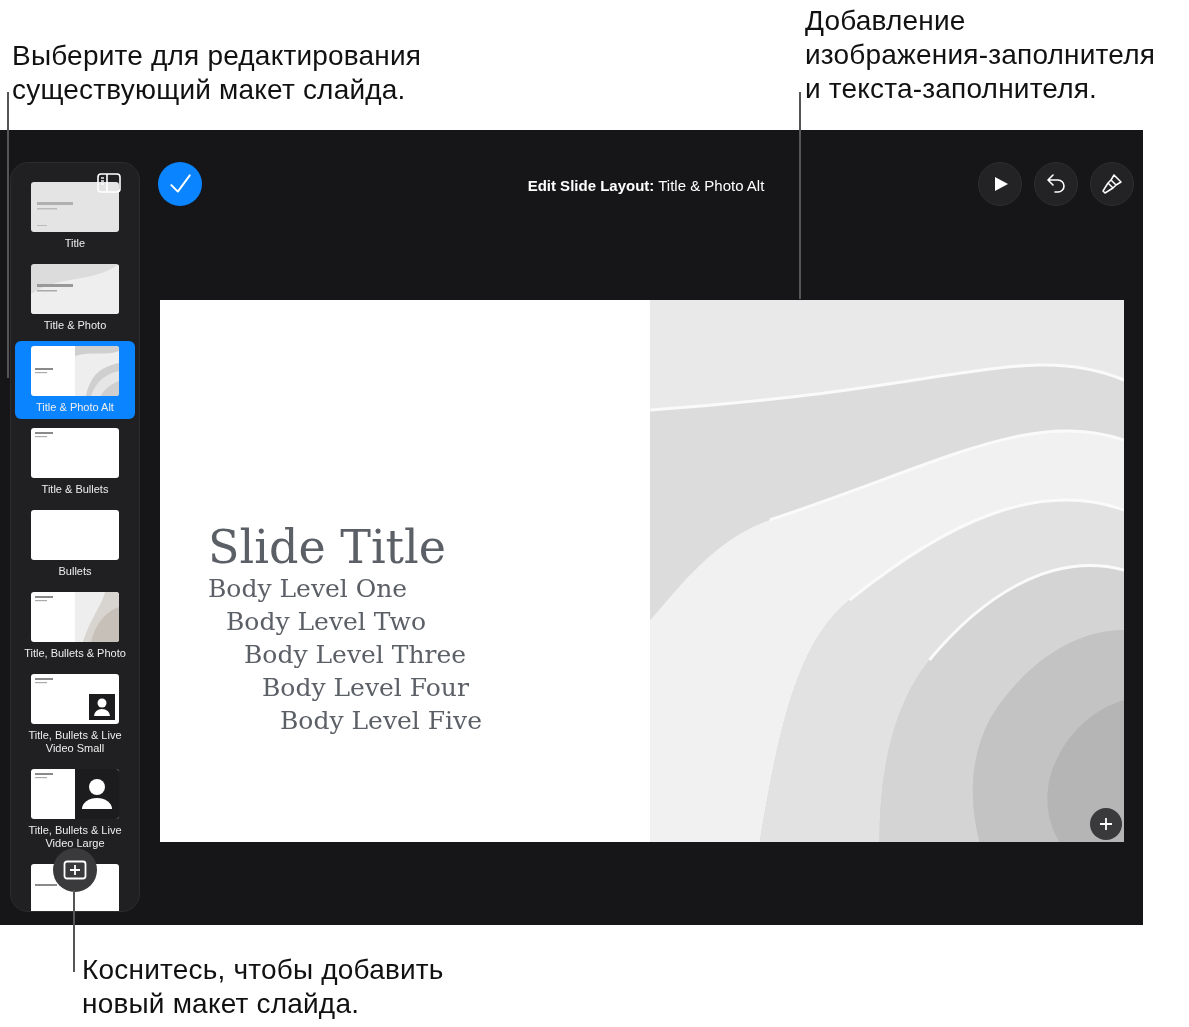 The height and width of the screenshot is (1027, 1189). What do you see at coordinates (75, 407) in the screenshot?
I see `layout-label: Title & Photo Alt` at bounding box center [75, 407].